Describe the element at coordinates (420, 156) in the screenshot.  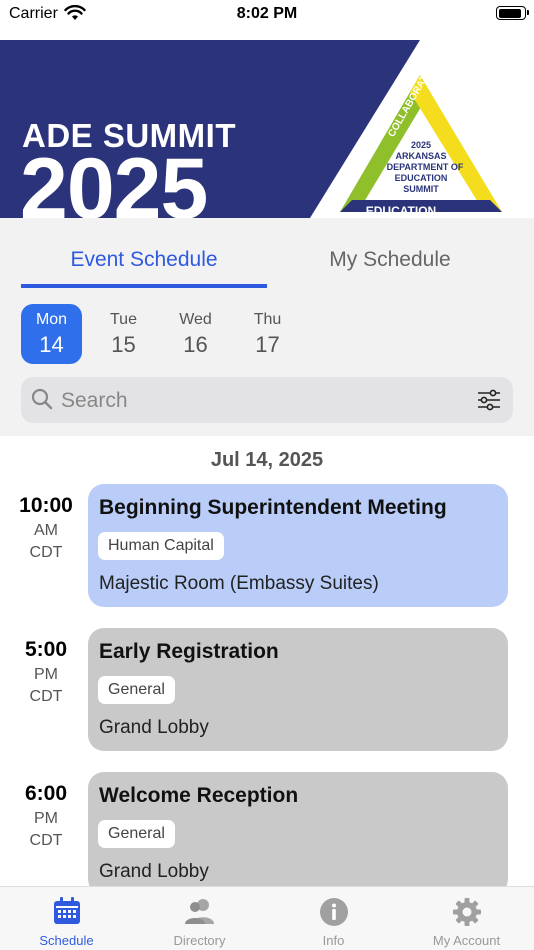
I see `logo-line-2: ARKANSAS` at that location.